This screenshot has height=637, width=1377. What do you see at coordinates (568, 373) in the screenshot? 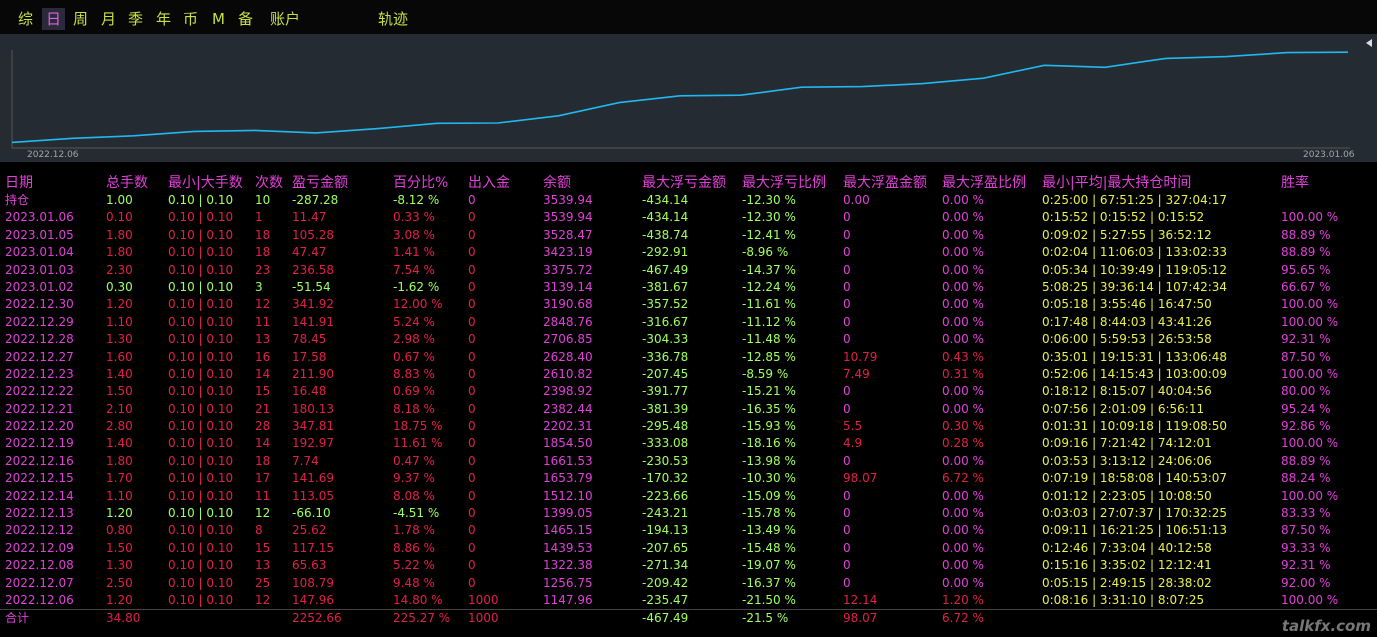
I see `cell-balance: 2610.82` at bounding box center [568, 373].